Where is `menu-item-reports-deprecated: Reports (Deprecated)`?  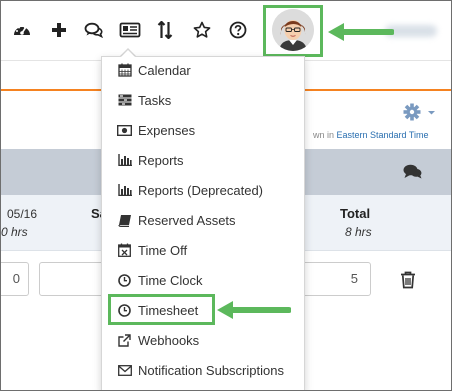 menu-item-reports-deprecated: Reports (Deprecated) is located at coordinates (190, 190).